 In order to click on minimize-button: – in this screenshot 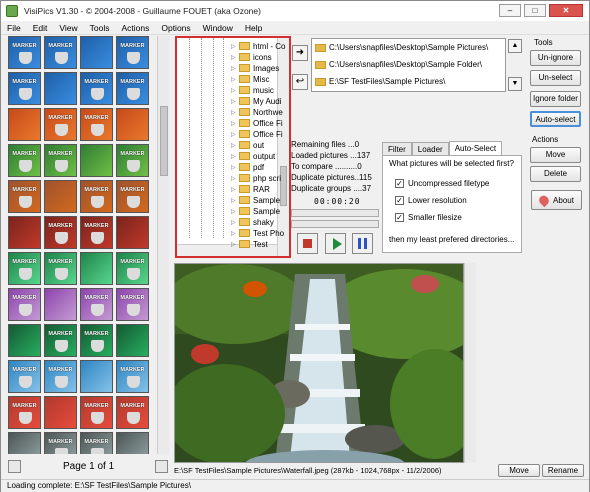, I will do `click(510, 10)`.